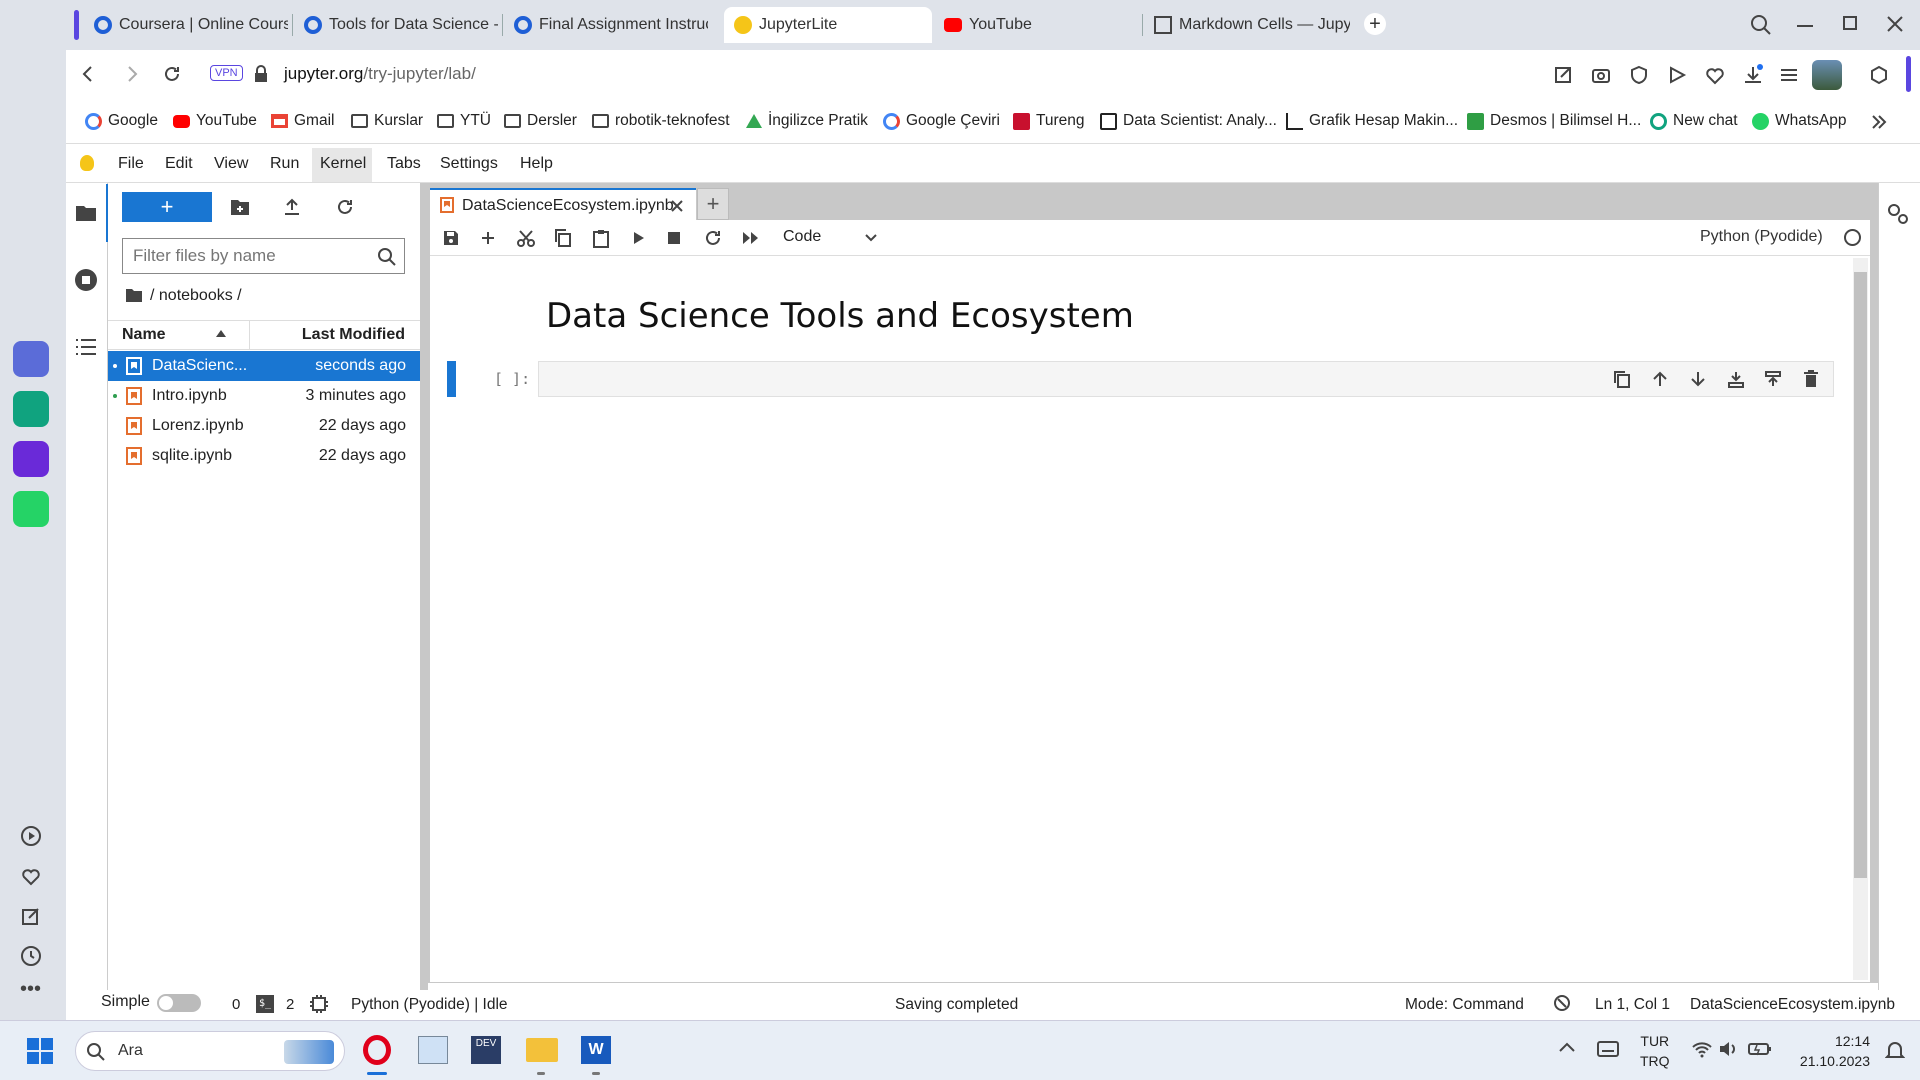  Describe the element at coordinates (713, 204) in the screenshot. I see `new-tab-plus-button: +` at that location.